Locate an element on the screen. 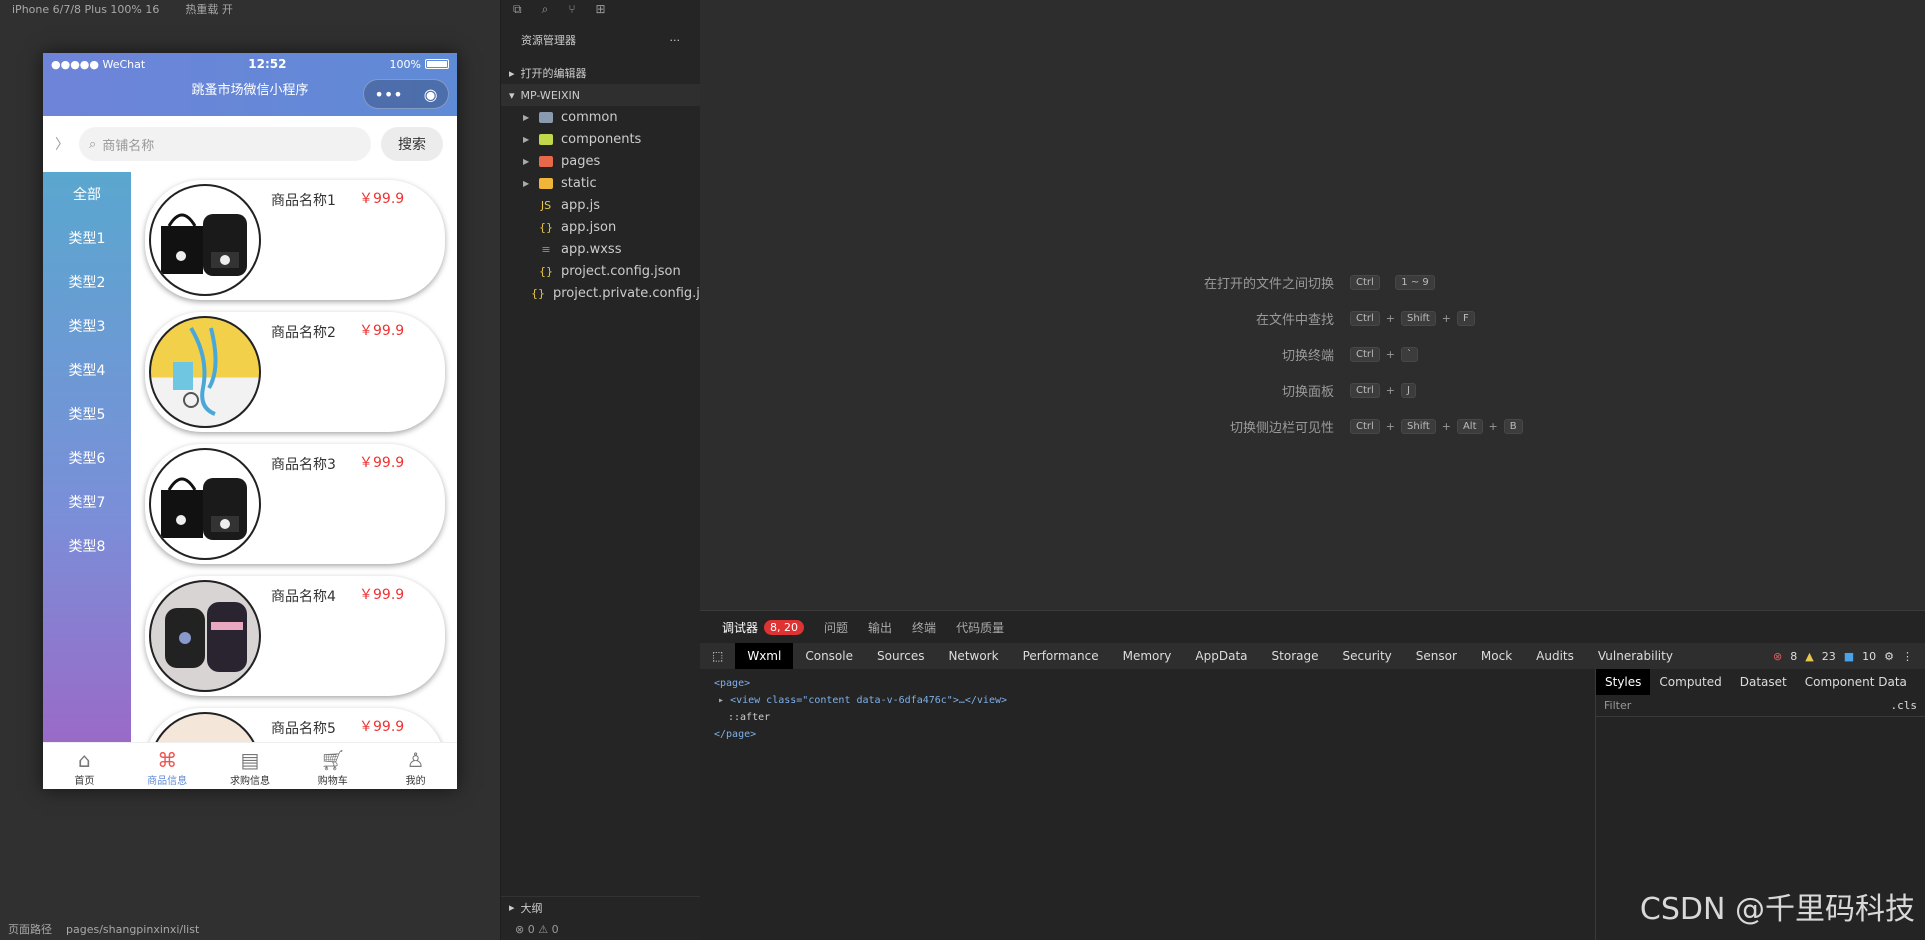  folder-item: ▶ pages is located at coordinates (600, 161).